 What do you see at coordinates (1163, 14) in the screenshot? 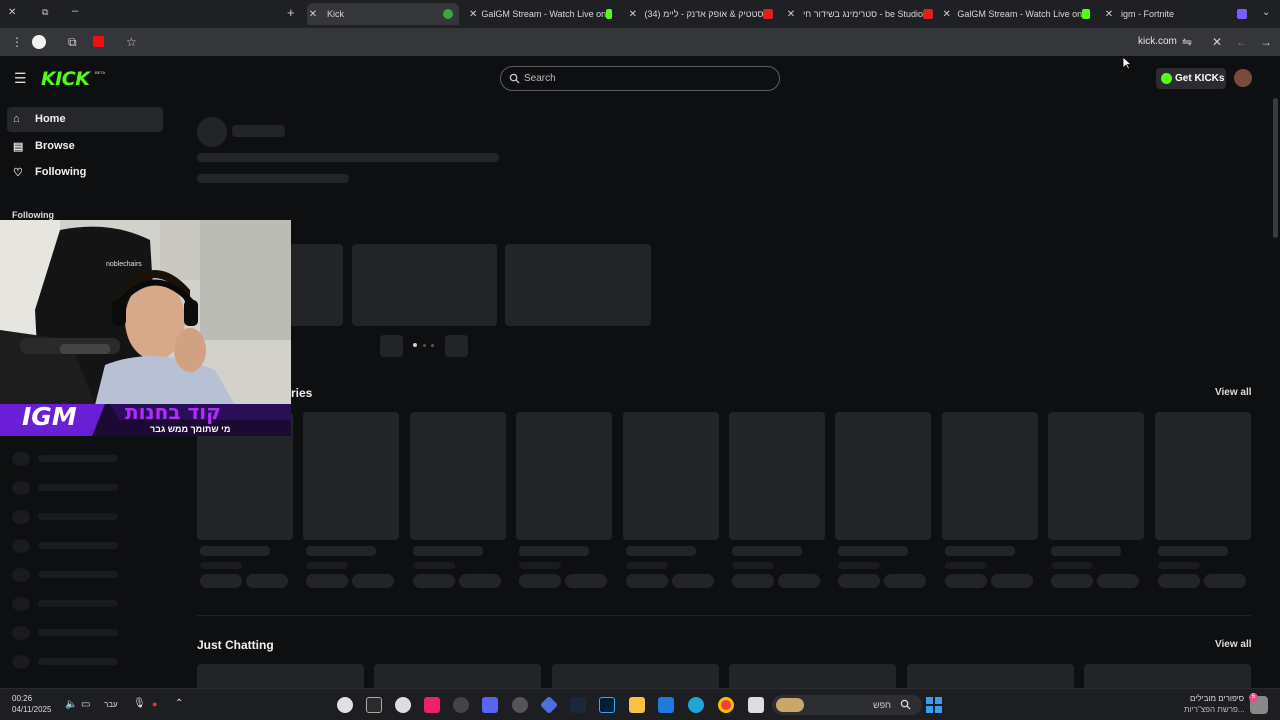
I see `tab-fortnite: ✕ igm - Fortnite` at bounding box center [1163, 14].